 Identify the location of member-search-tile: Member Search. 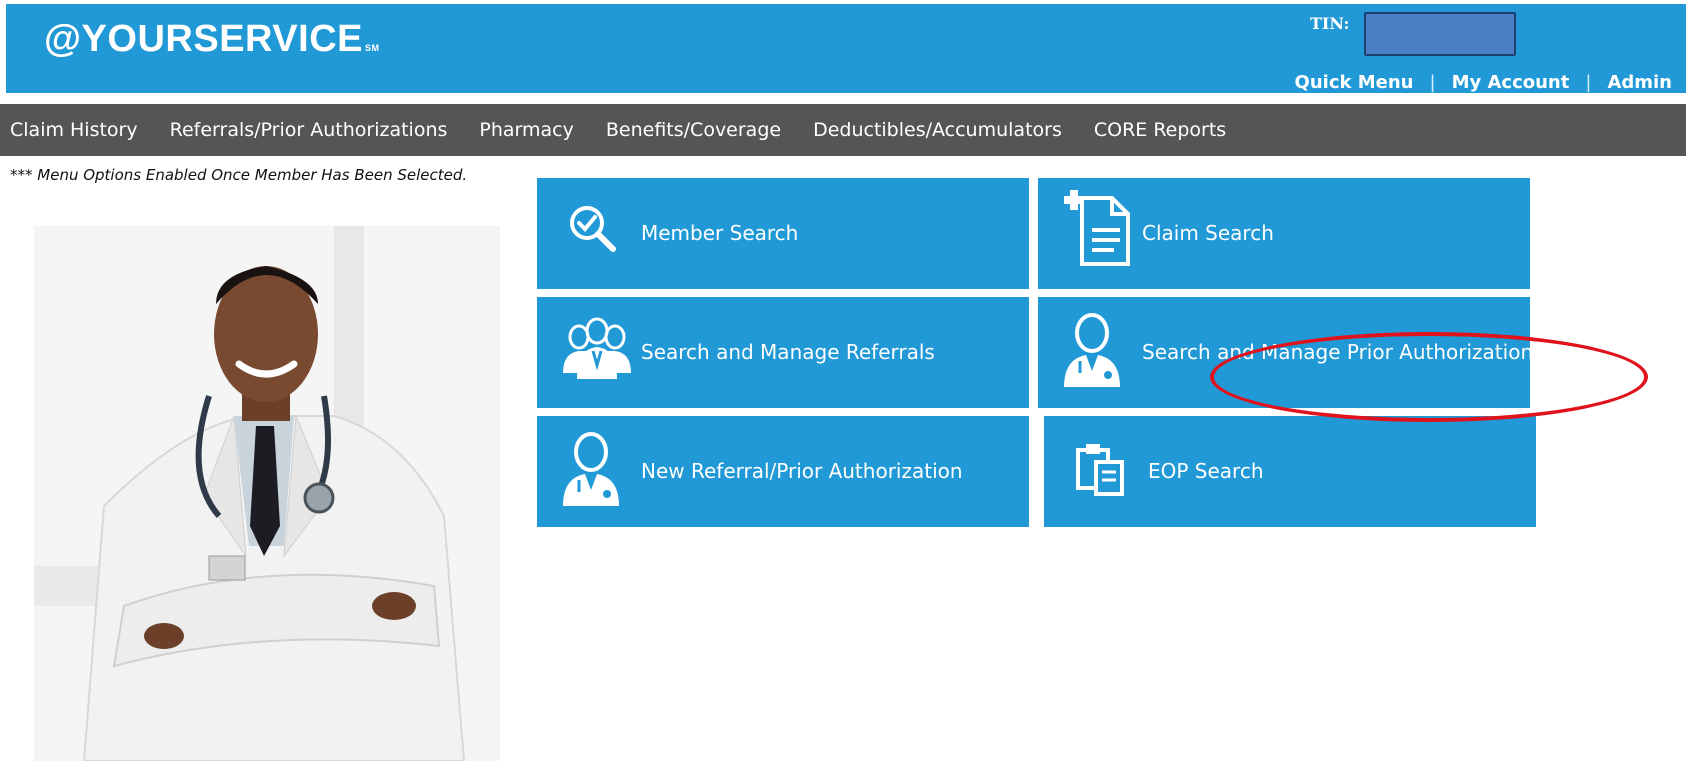
(783, 233).